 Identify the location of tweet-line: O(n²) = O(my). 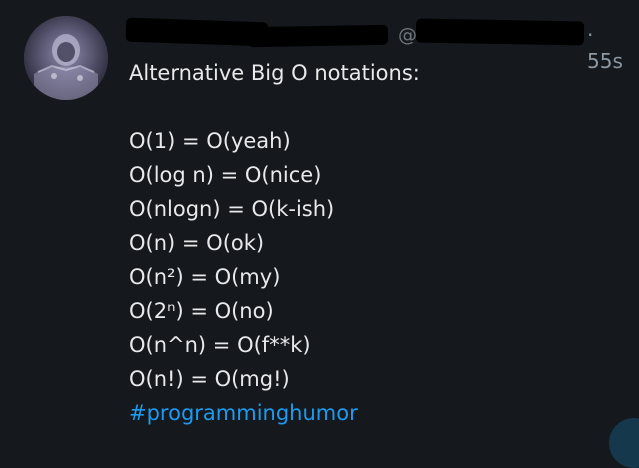
(205, 277).